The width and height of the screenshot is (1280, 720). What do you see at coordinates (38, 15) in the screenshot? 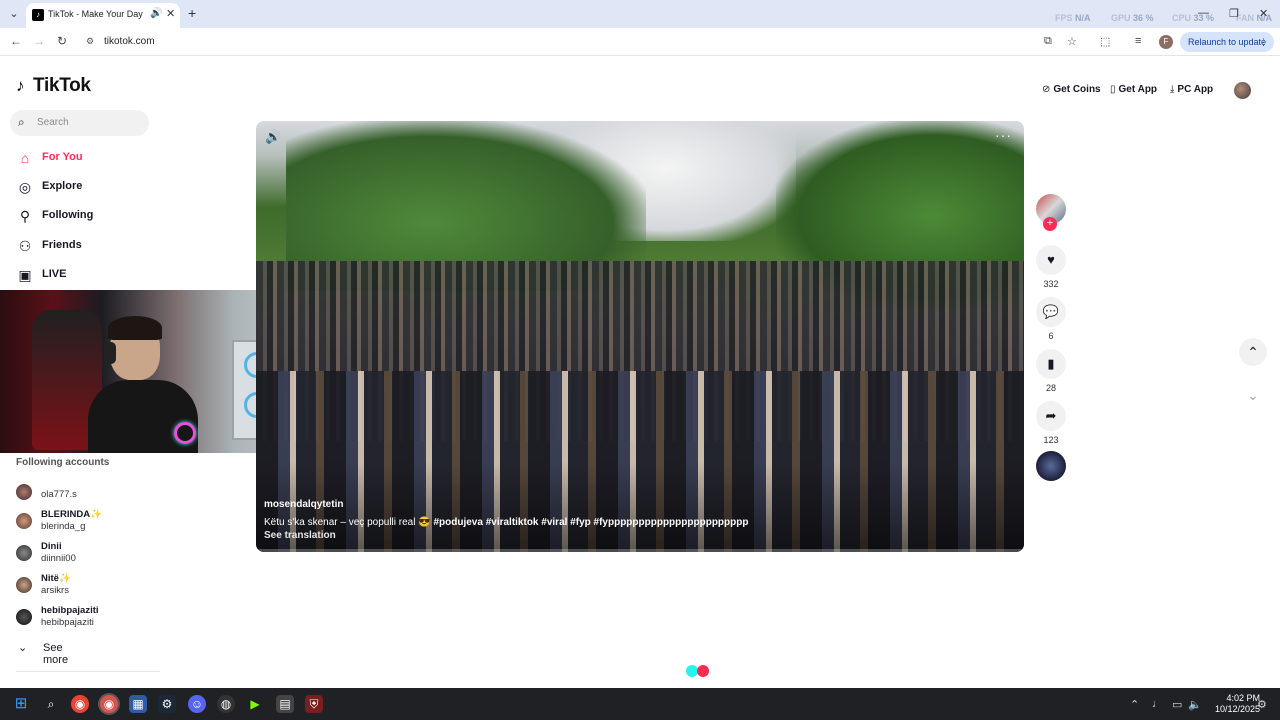
I see `tiktok-favicon-icon: ♪` at bounding box center [38, 15].